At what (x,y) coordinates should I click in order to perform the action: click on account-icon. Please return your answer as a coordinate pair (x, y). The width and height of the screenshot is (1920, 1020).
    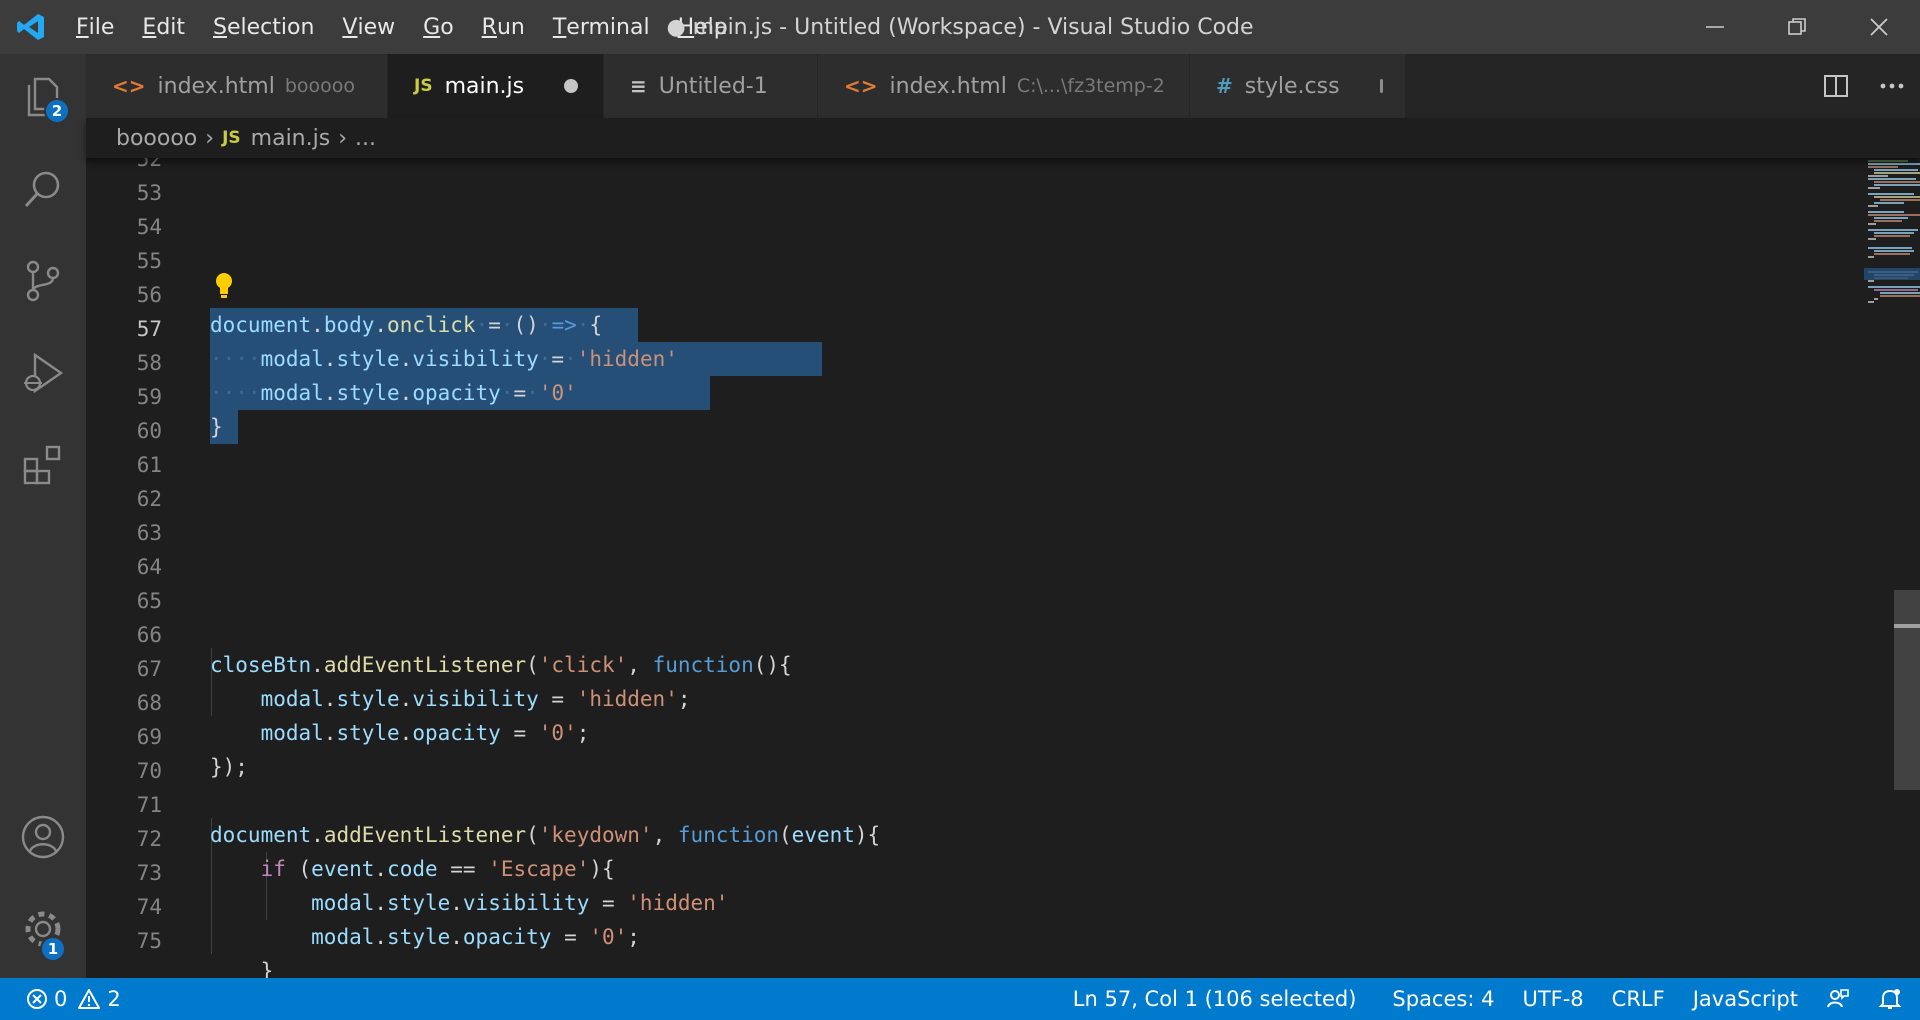
    Looking at the image, I should click on (43, 837).